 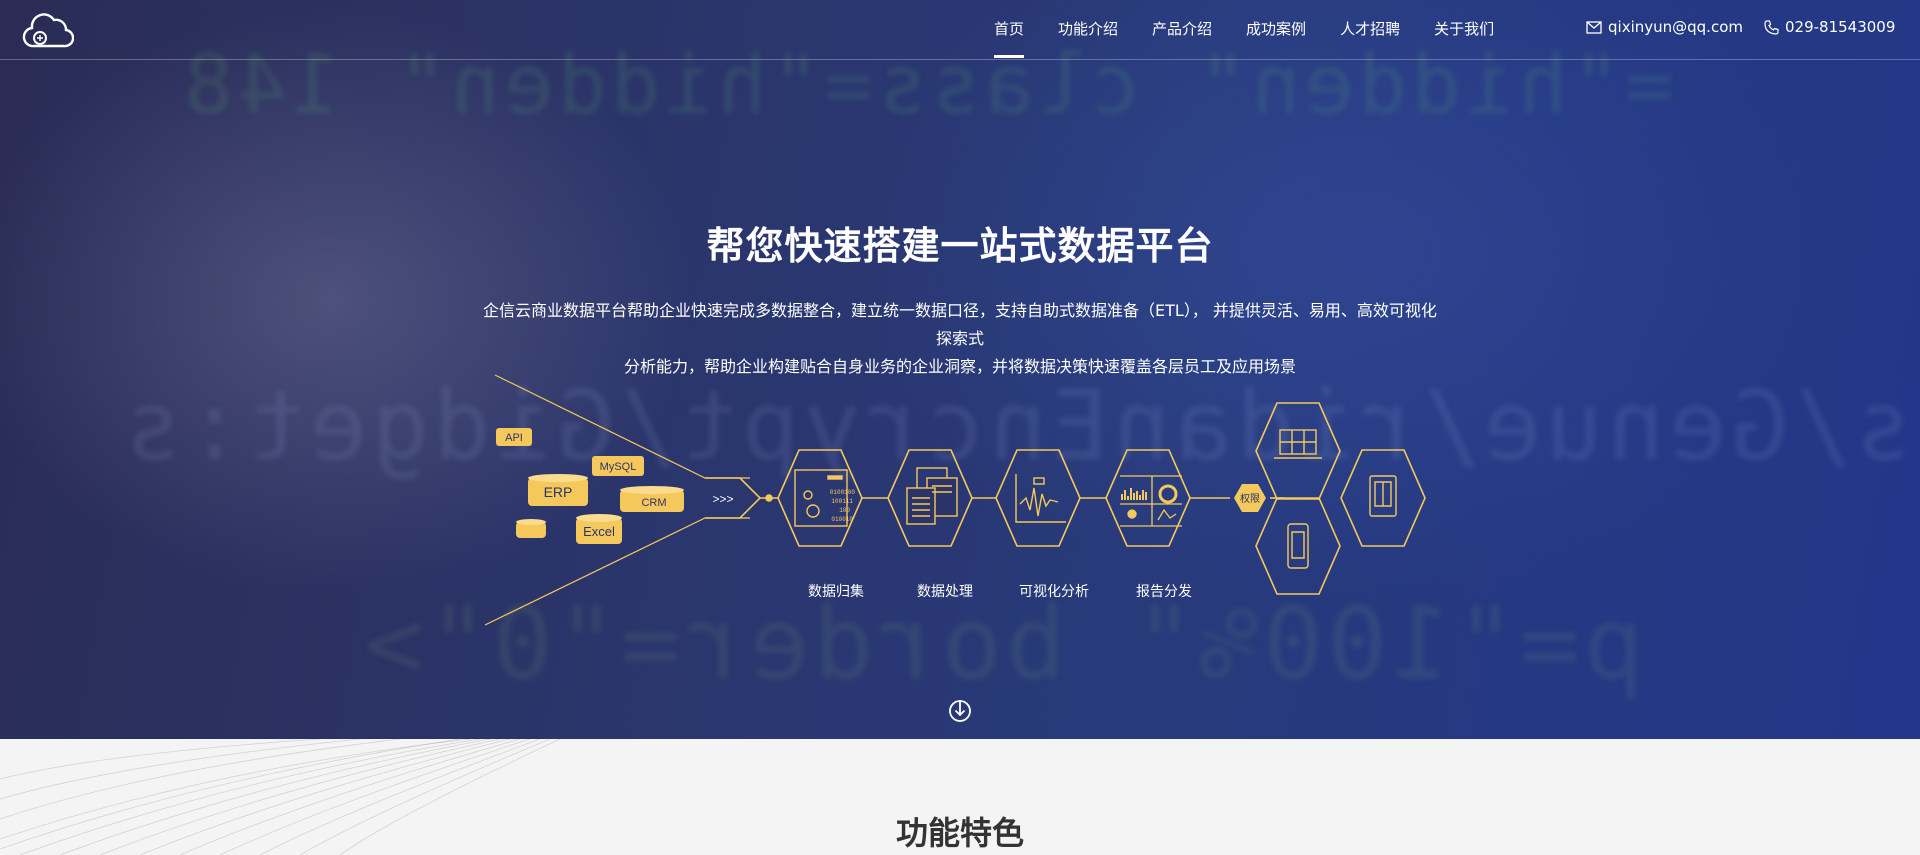 I want to click on mobile-icon, so click(x=1298, y=546).